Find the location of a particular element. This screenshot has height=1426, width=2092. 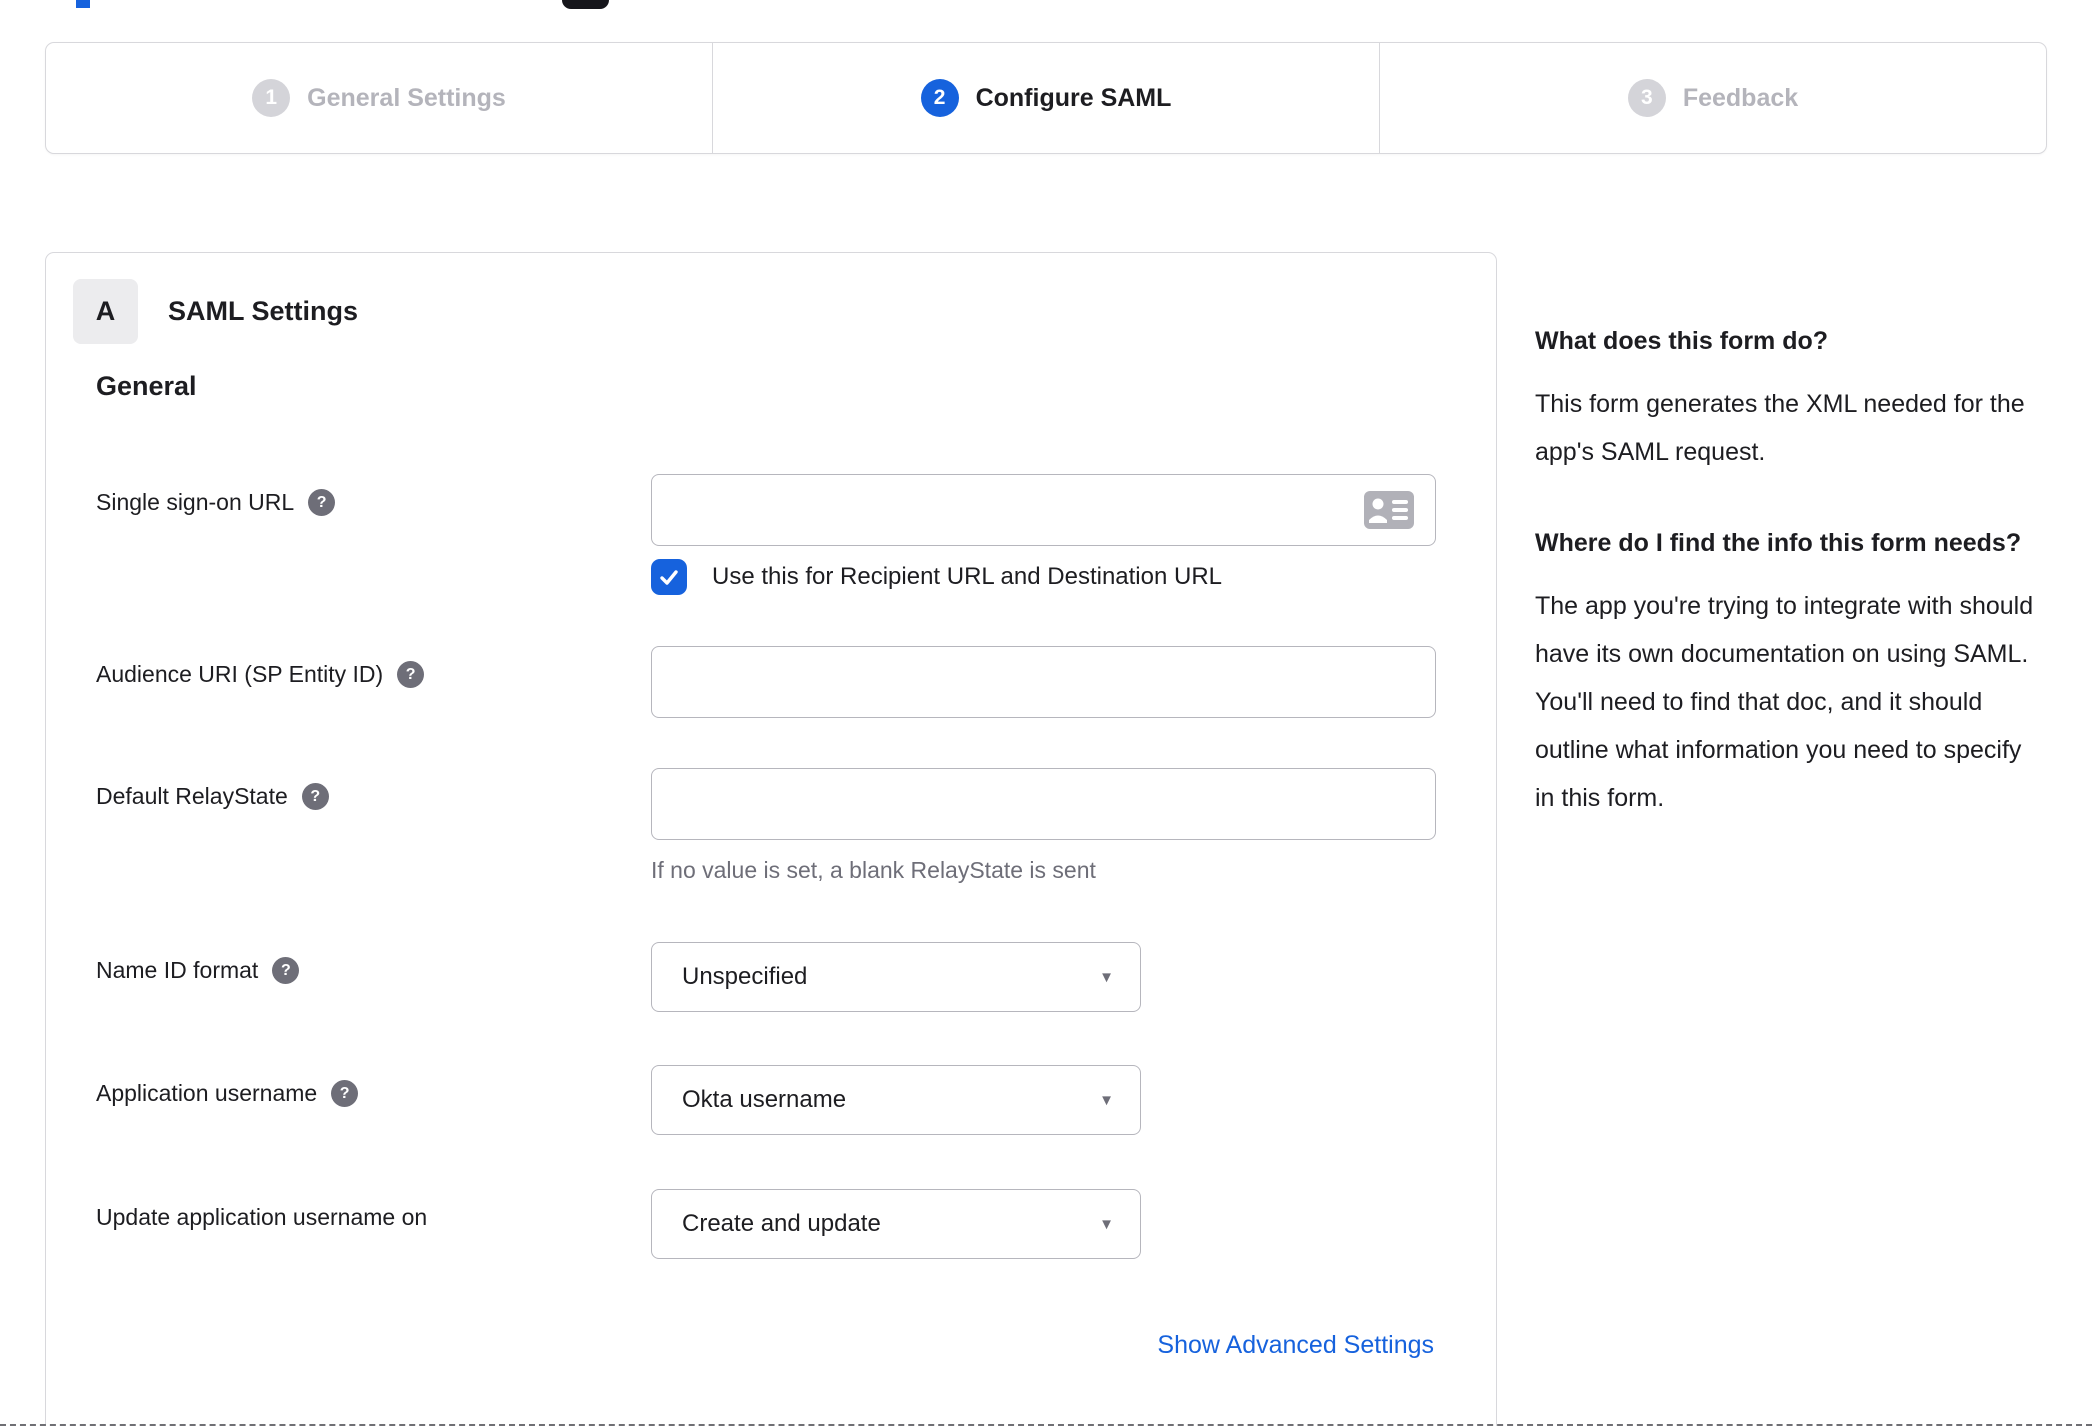

default-relaystate-input is located at coordinates (1043, 804).